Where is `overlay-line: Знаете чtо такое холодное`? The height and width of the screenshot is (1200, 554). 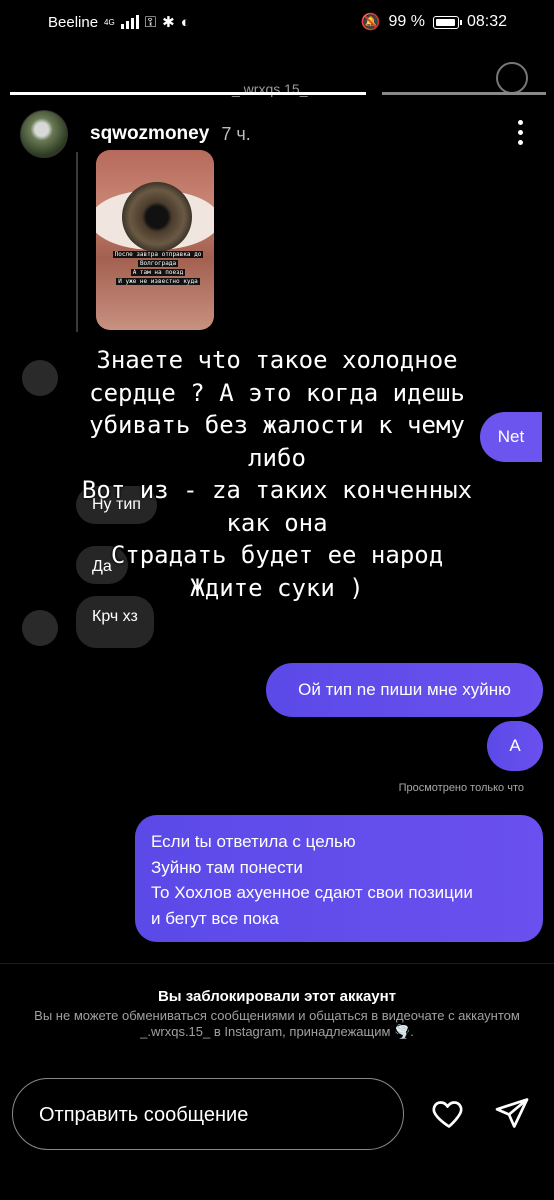 overlay-line: Знаете чtо такое холодное is located at coordinates (277, 360).